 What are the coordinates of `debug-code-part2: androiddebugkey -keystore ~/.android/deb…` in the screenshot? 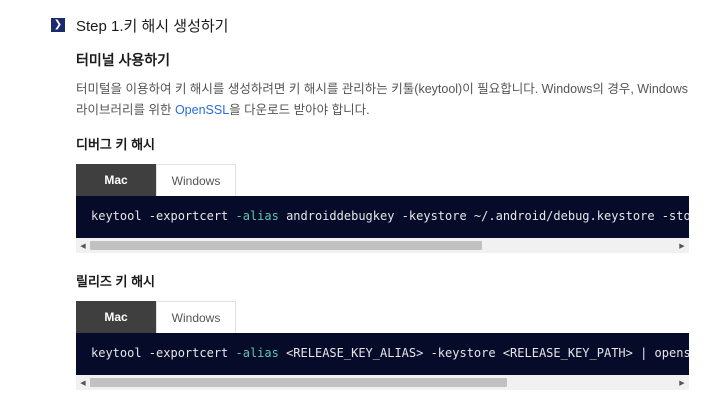 It's located at (487, 216).